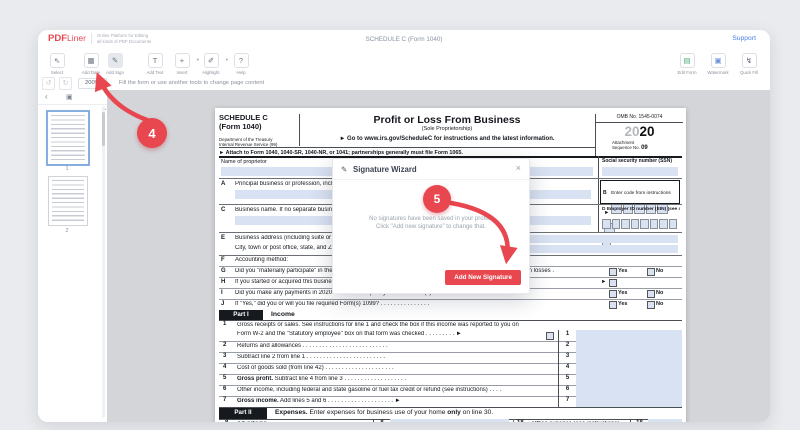 The height and width of the screenshot is (430, 800). Describe the element at coordinates (641, 209) in the screenshot. I see `line-D-label: D Employer ID number (EIN) (see instr.)` at that location.